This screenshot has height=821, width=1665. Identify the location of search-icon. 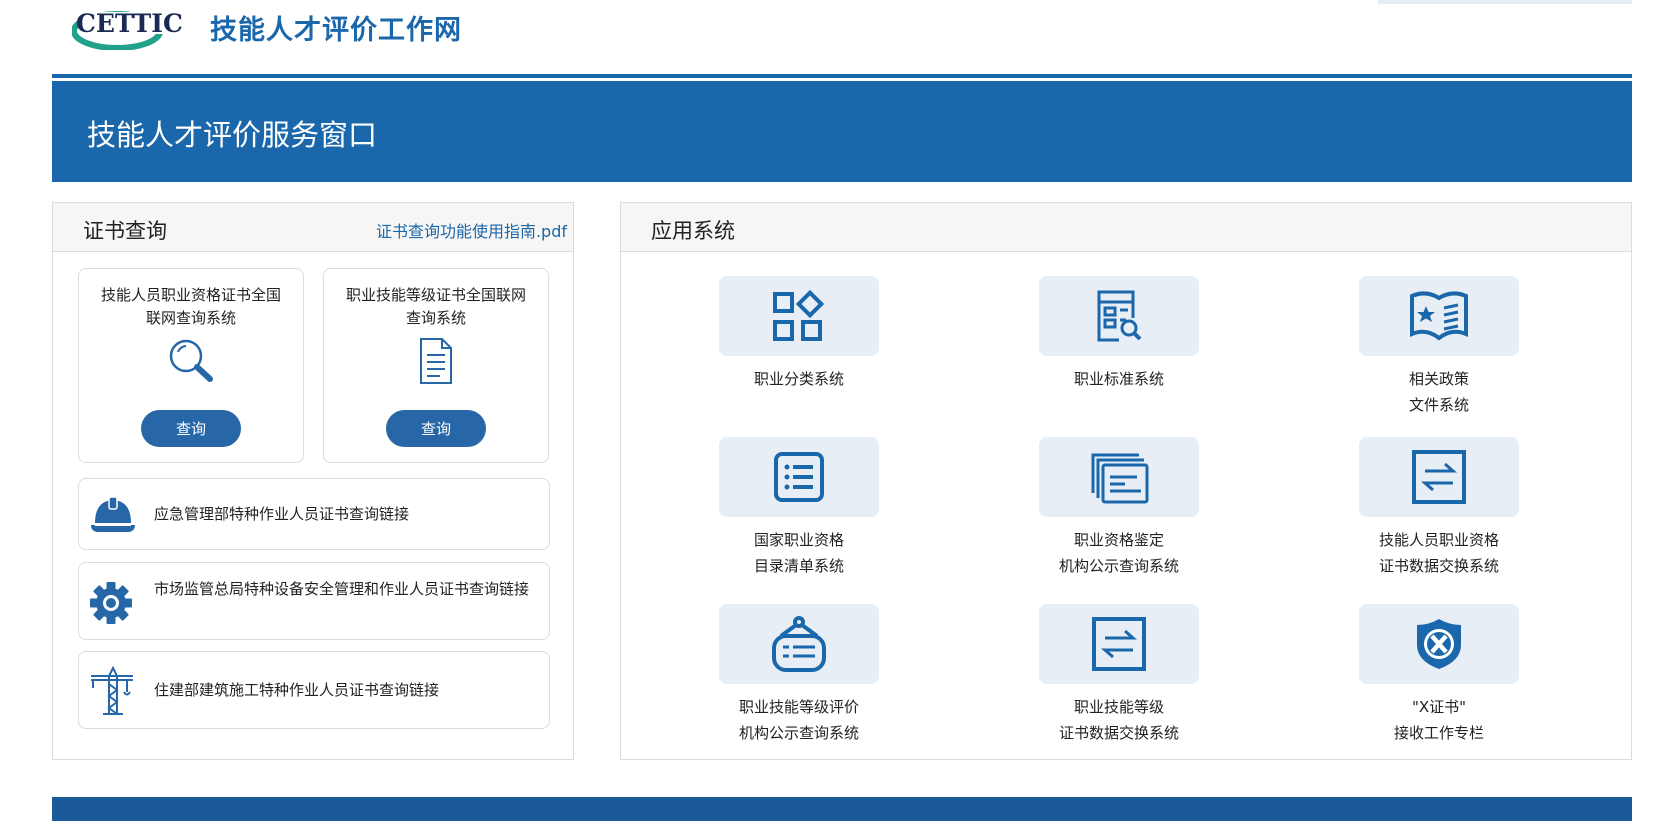
(191, 360).